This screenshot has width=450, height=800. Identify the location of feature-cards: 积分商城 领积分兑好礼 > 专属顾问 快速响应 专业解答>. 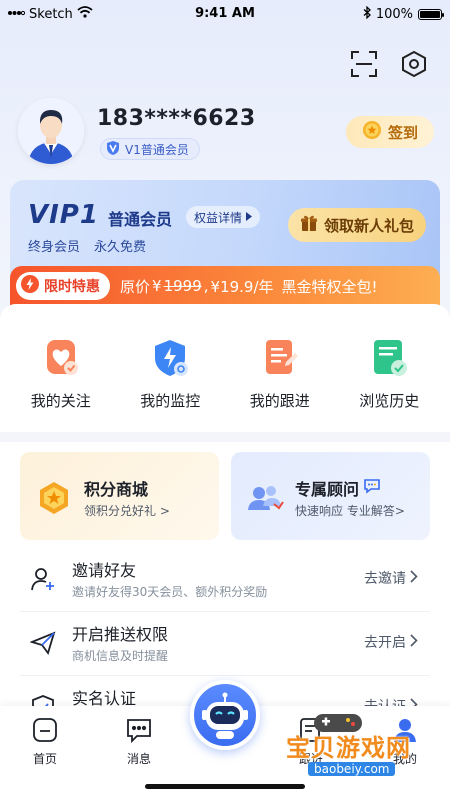
(225, 496).